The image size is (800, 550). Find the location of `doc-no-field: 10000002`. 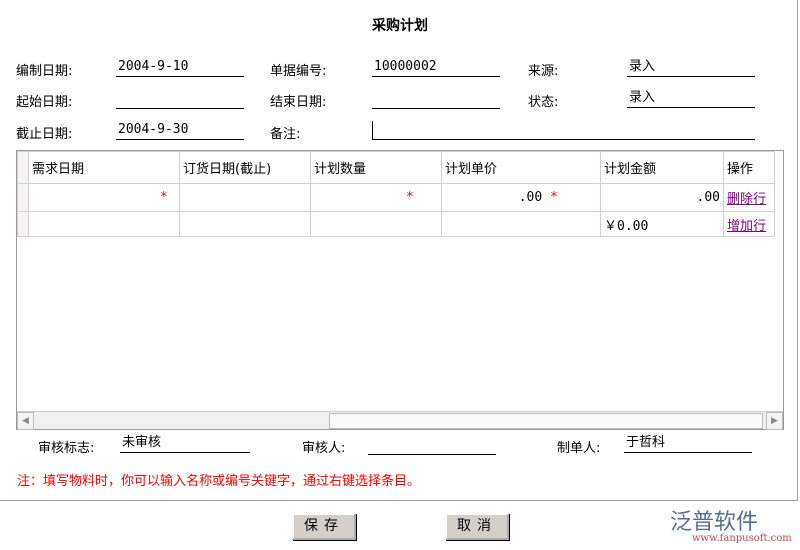

doc-no-field: 10000002 is located at coordinates (436, 67).